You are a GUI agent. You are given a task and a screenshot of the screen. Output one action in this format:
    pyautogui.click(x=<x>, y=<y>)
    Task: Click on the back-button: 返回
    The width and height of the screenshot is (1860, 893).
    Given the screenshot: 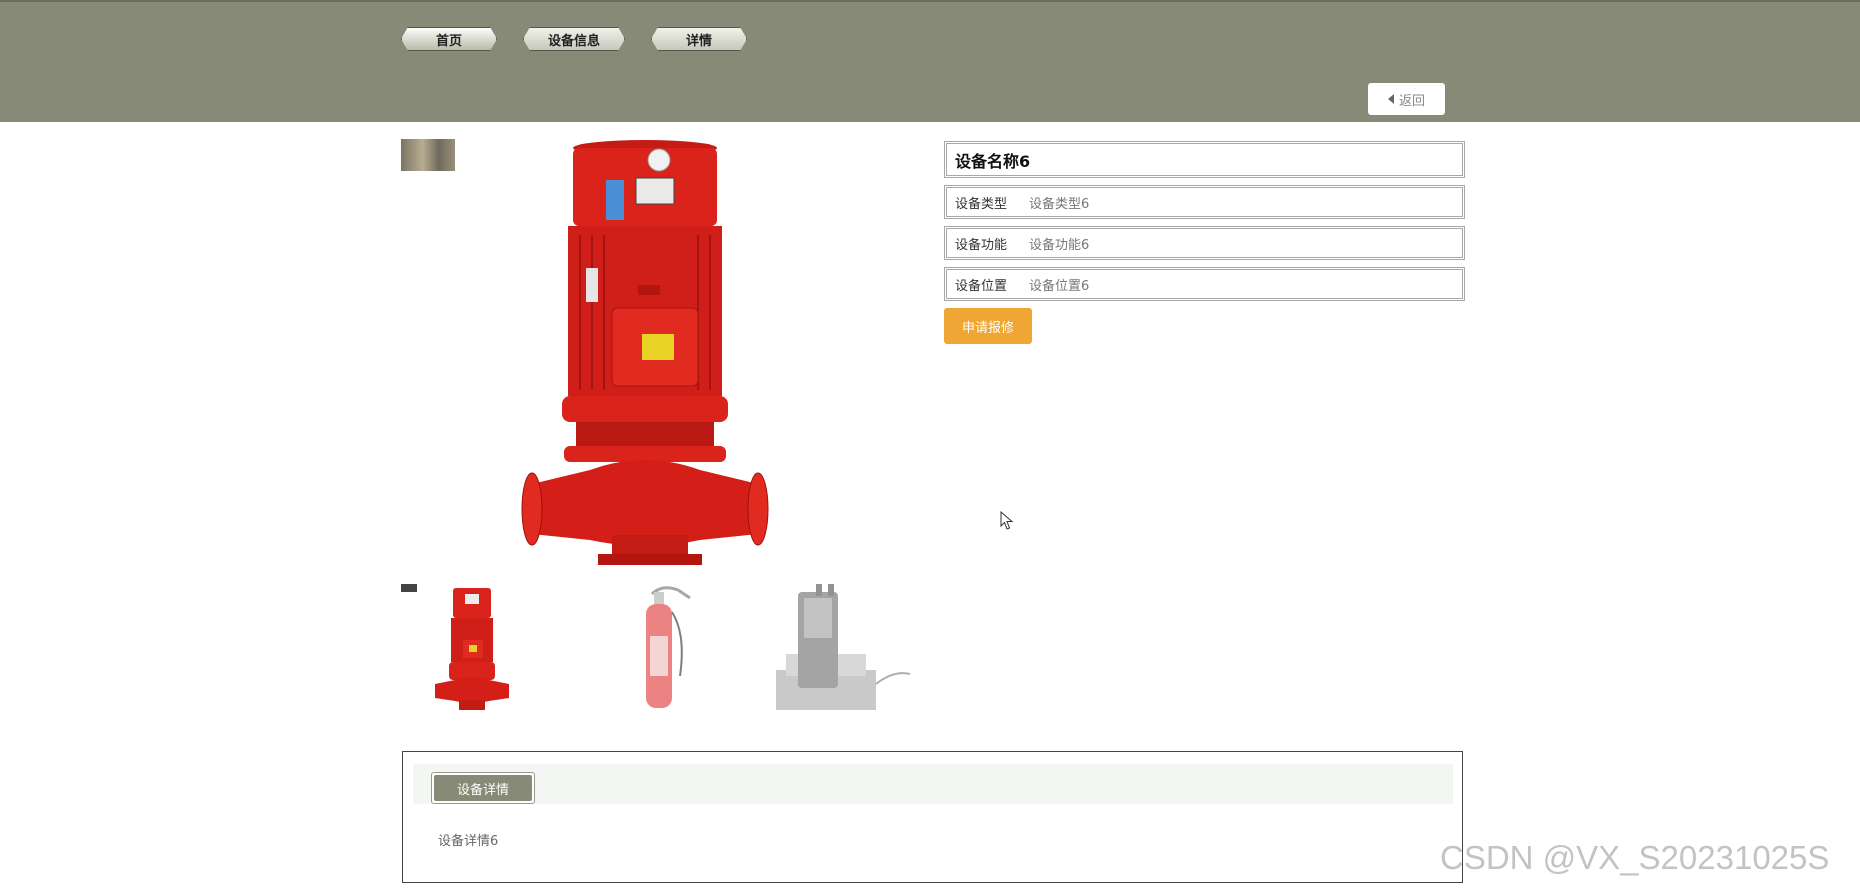 What is the action you would take?
    pyautogui.click(x=1406, y=99)
    